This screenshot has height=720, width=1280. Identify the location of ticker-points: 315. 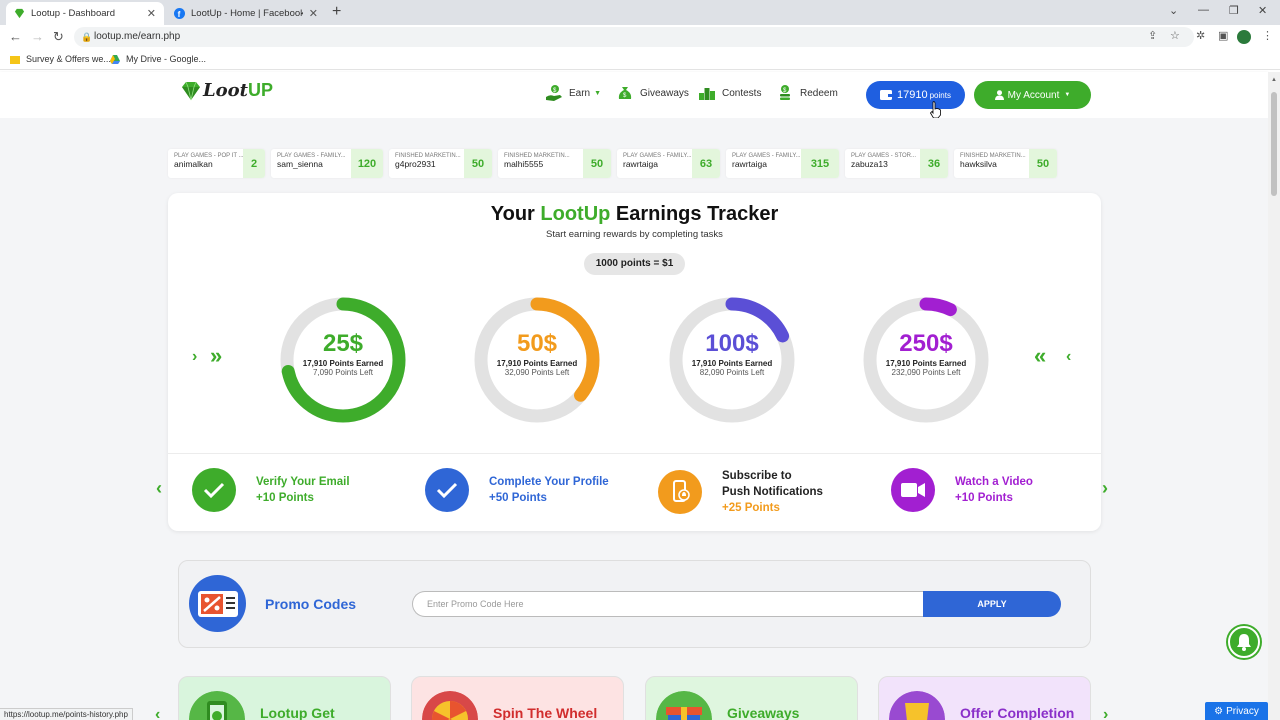
(820, 163).